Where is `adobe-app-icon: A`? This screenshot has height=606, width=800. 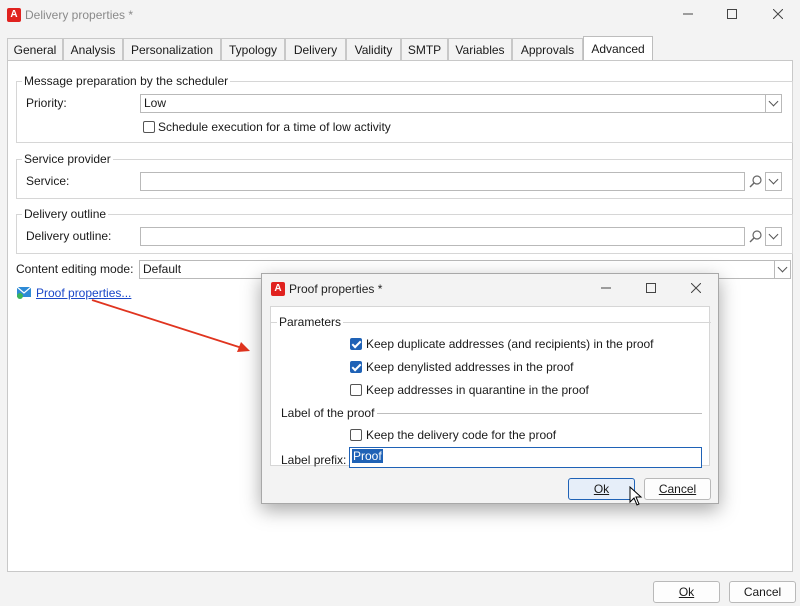
adobe-app-icon: A is located at coordinates (278, 289).